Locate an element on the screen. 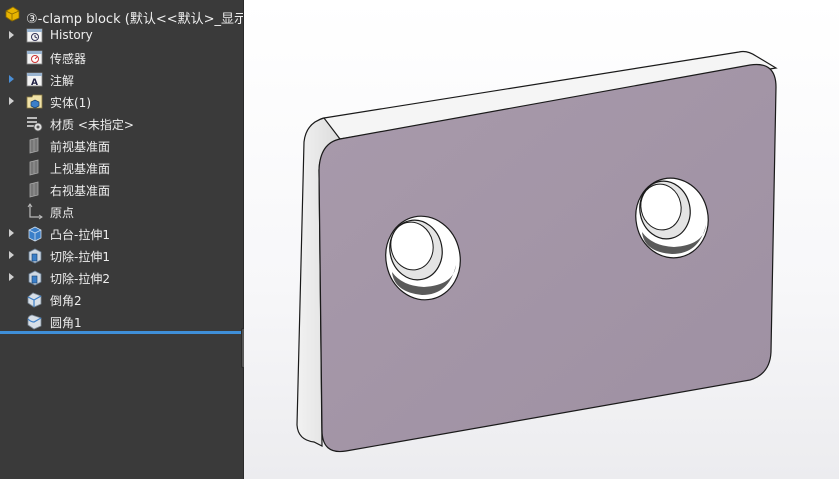 The height and width of the screenshot is (483, 839). tree-item-label: 注解 is located at coordinates (62, 81).